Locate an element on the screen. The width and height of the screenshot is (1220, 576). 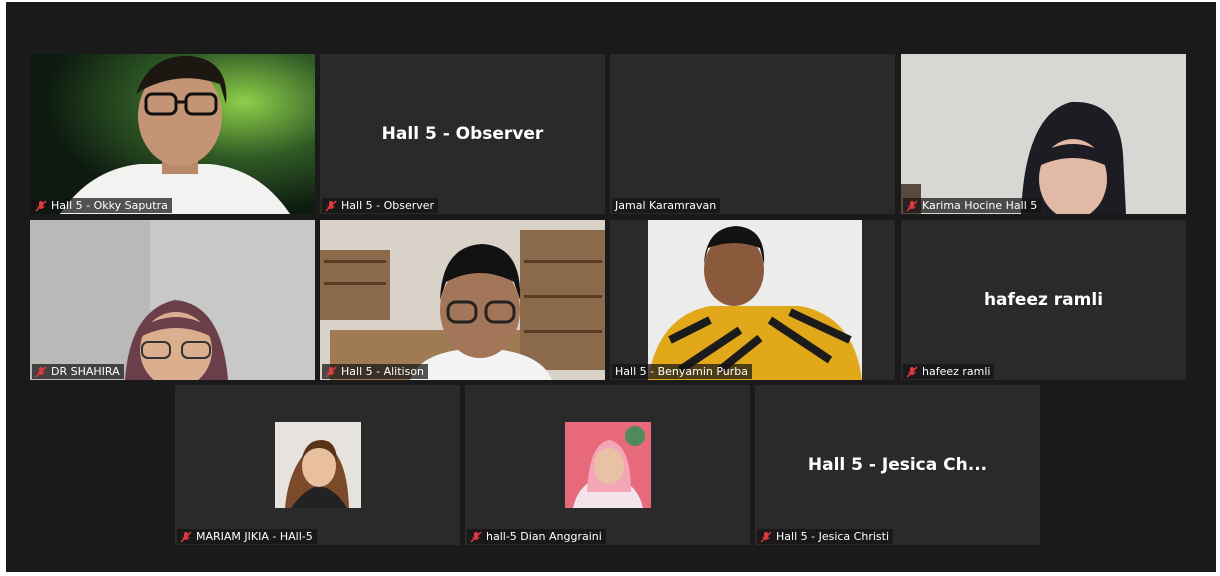
participant-name: Hall 5 - Observer is located at coordinates (388, 205).